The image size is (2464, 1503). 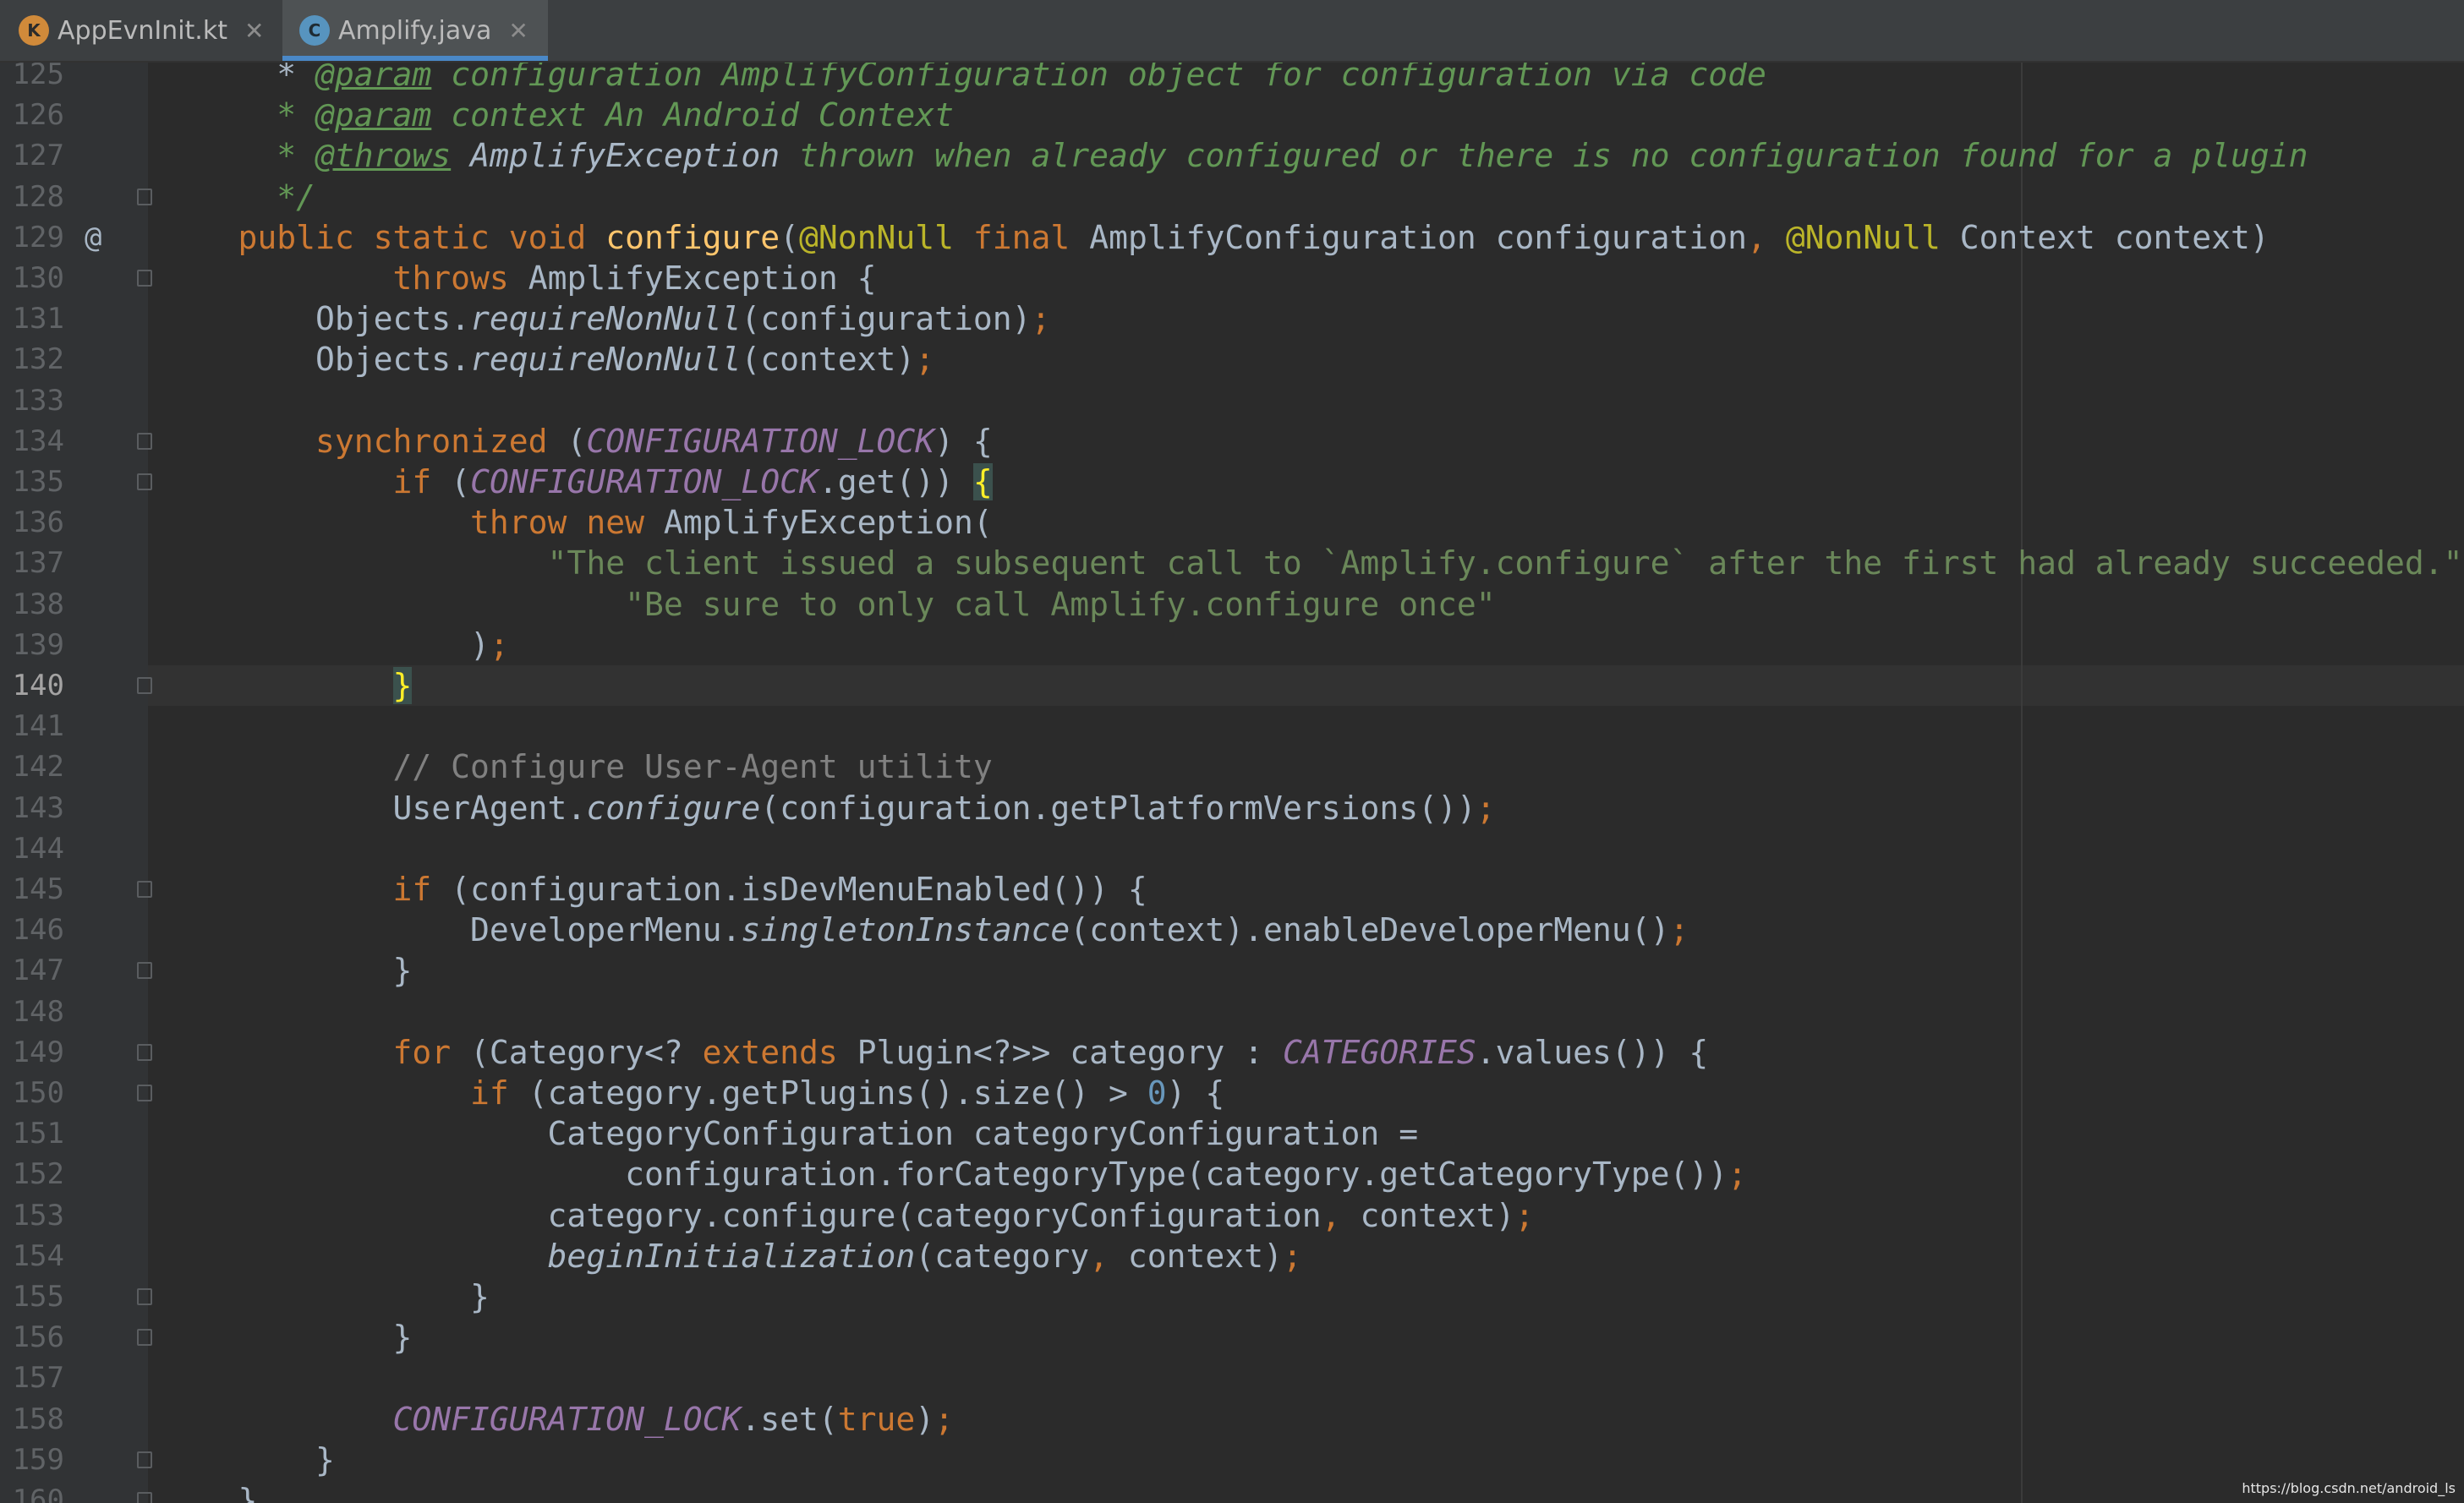 What do you see at coordinates (1232, 1337) in the screenshot?
I see `code-line: 156 }` at bounding box center [1232, 1337].